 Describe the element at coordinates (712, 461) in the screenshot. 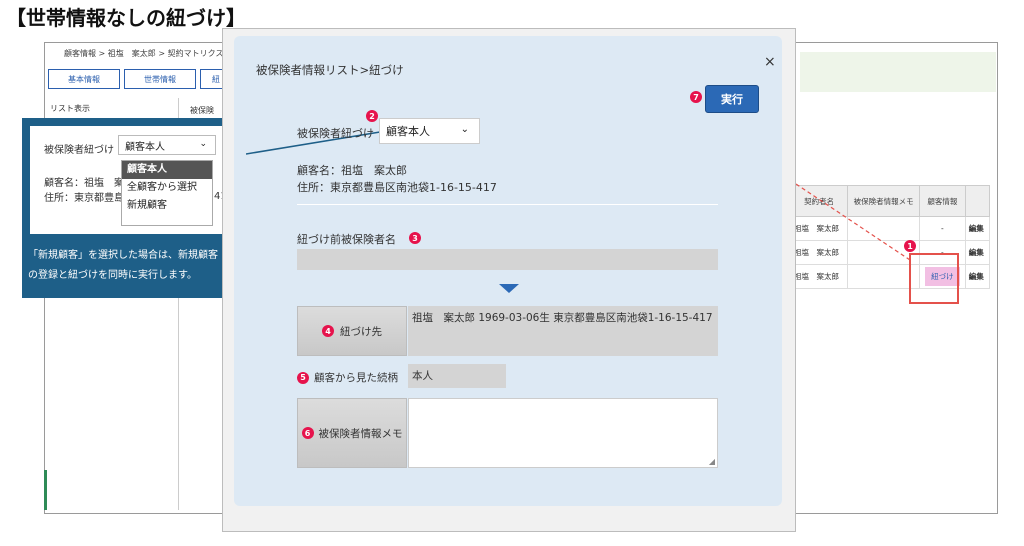

I see `resize-handle-icon: ◢` at that location.